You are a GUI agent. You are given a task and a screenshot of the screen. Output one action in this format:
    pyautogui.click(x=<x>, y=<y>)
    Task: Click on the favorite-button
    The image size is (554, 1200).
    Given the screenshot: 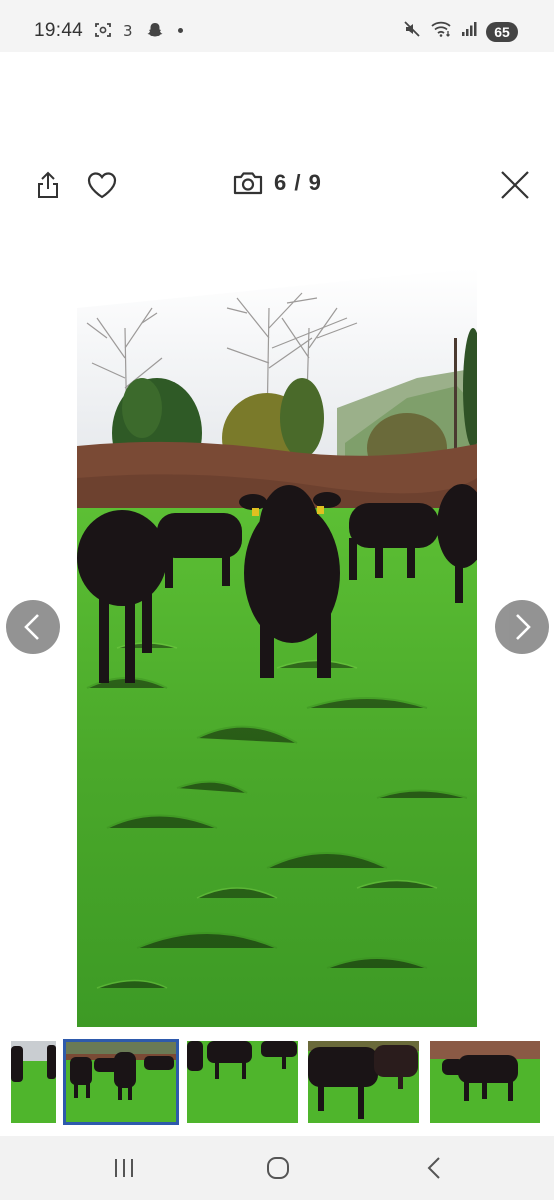 What is the action you would take?
    pyautogui.click(x=102, y=185)
    